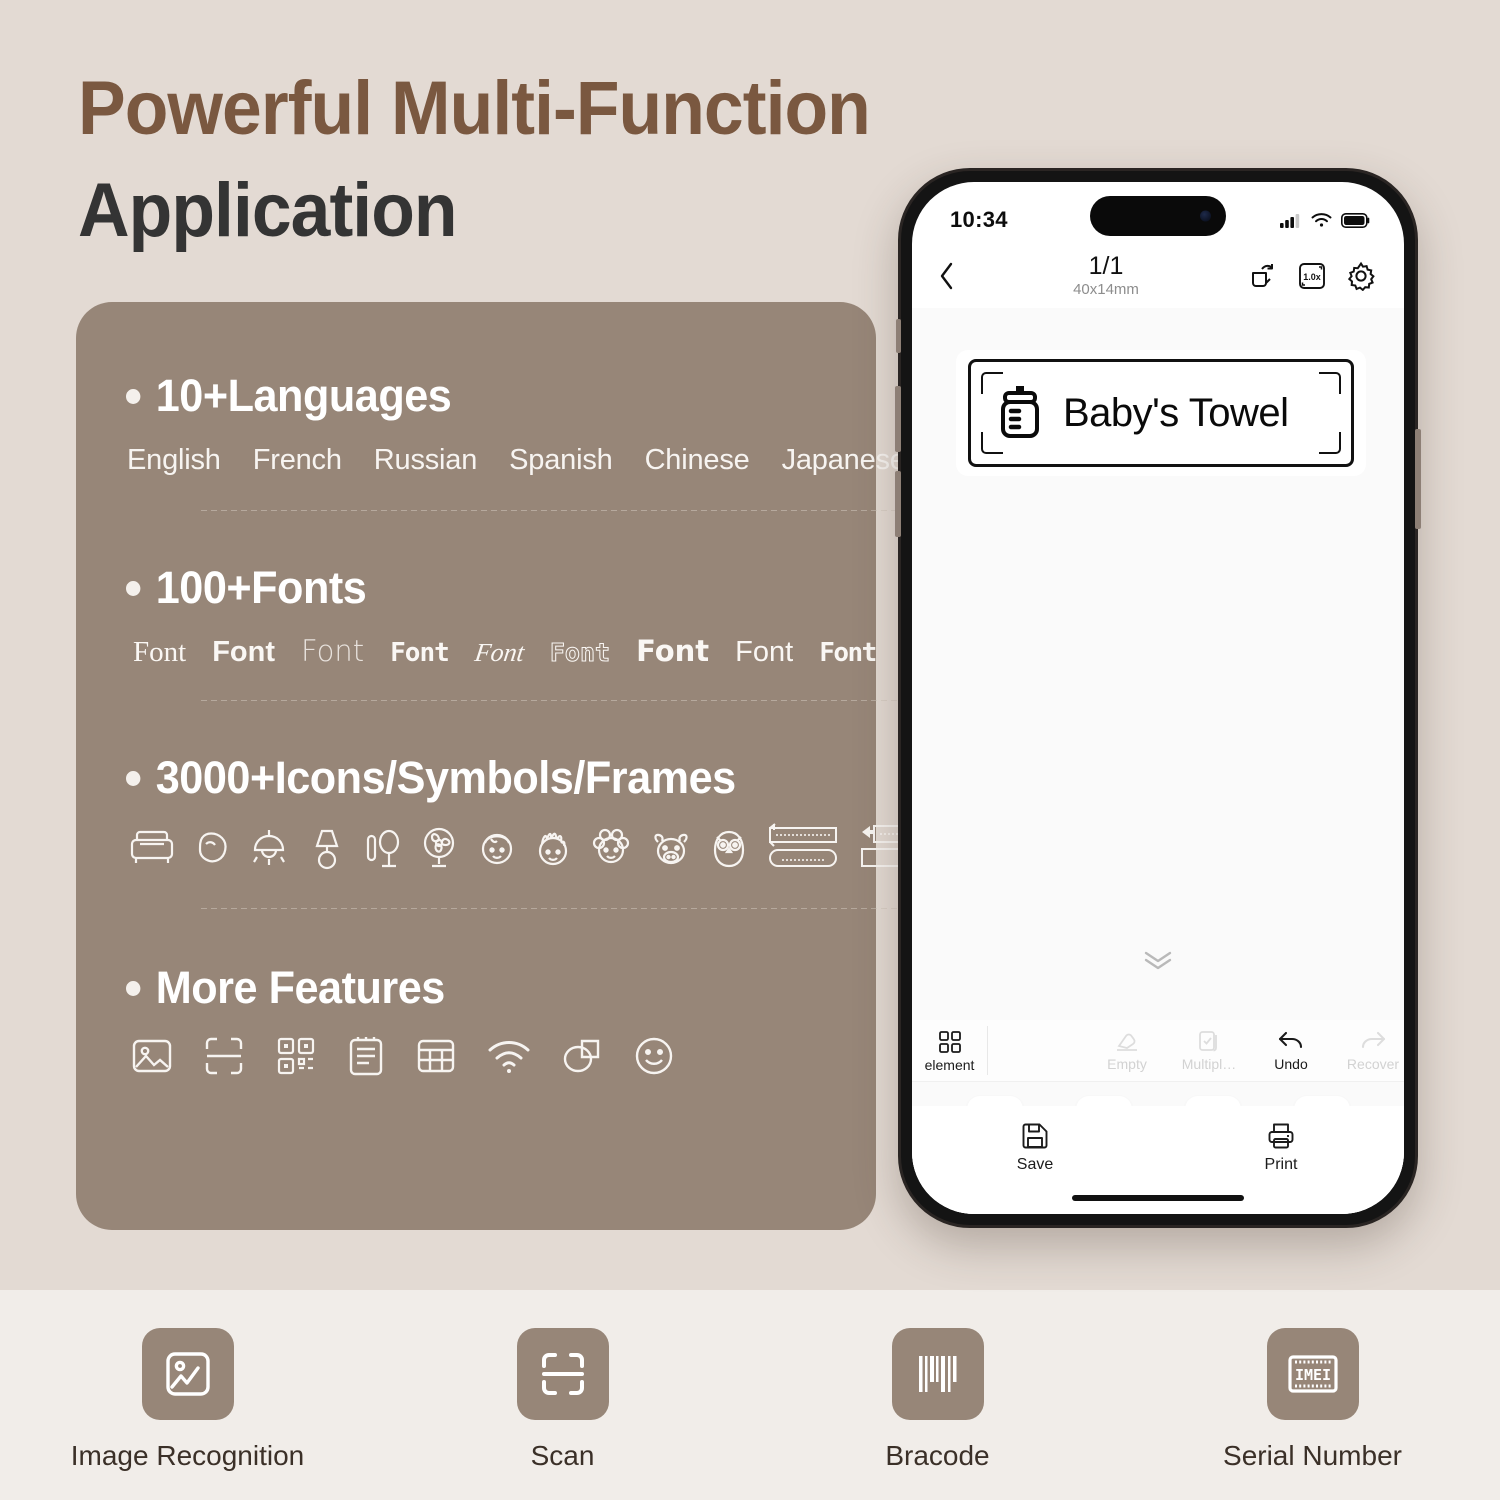 Image resolution: width=1500 pixels, height=1500 pixels. Describe the element at coordinates (671, 849) in the screenshot. I see `cow-icon` at that location.